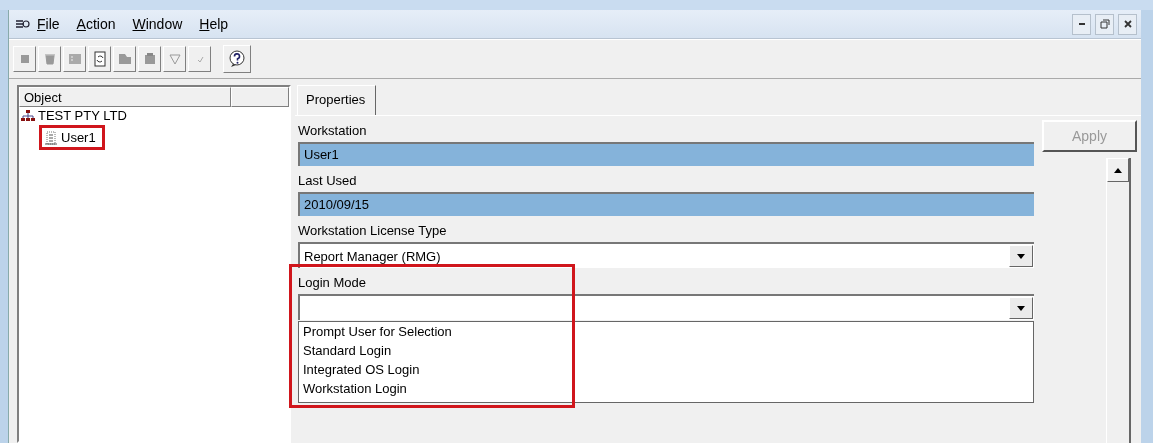  I want to click on dropdown-value: Report Manager (RMG), so click(372, 256).